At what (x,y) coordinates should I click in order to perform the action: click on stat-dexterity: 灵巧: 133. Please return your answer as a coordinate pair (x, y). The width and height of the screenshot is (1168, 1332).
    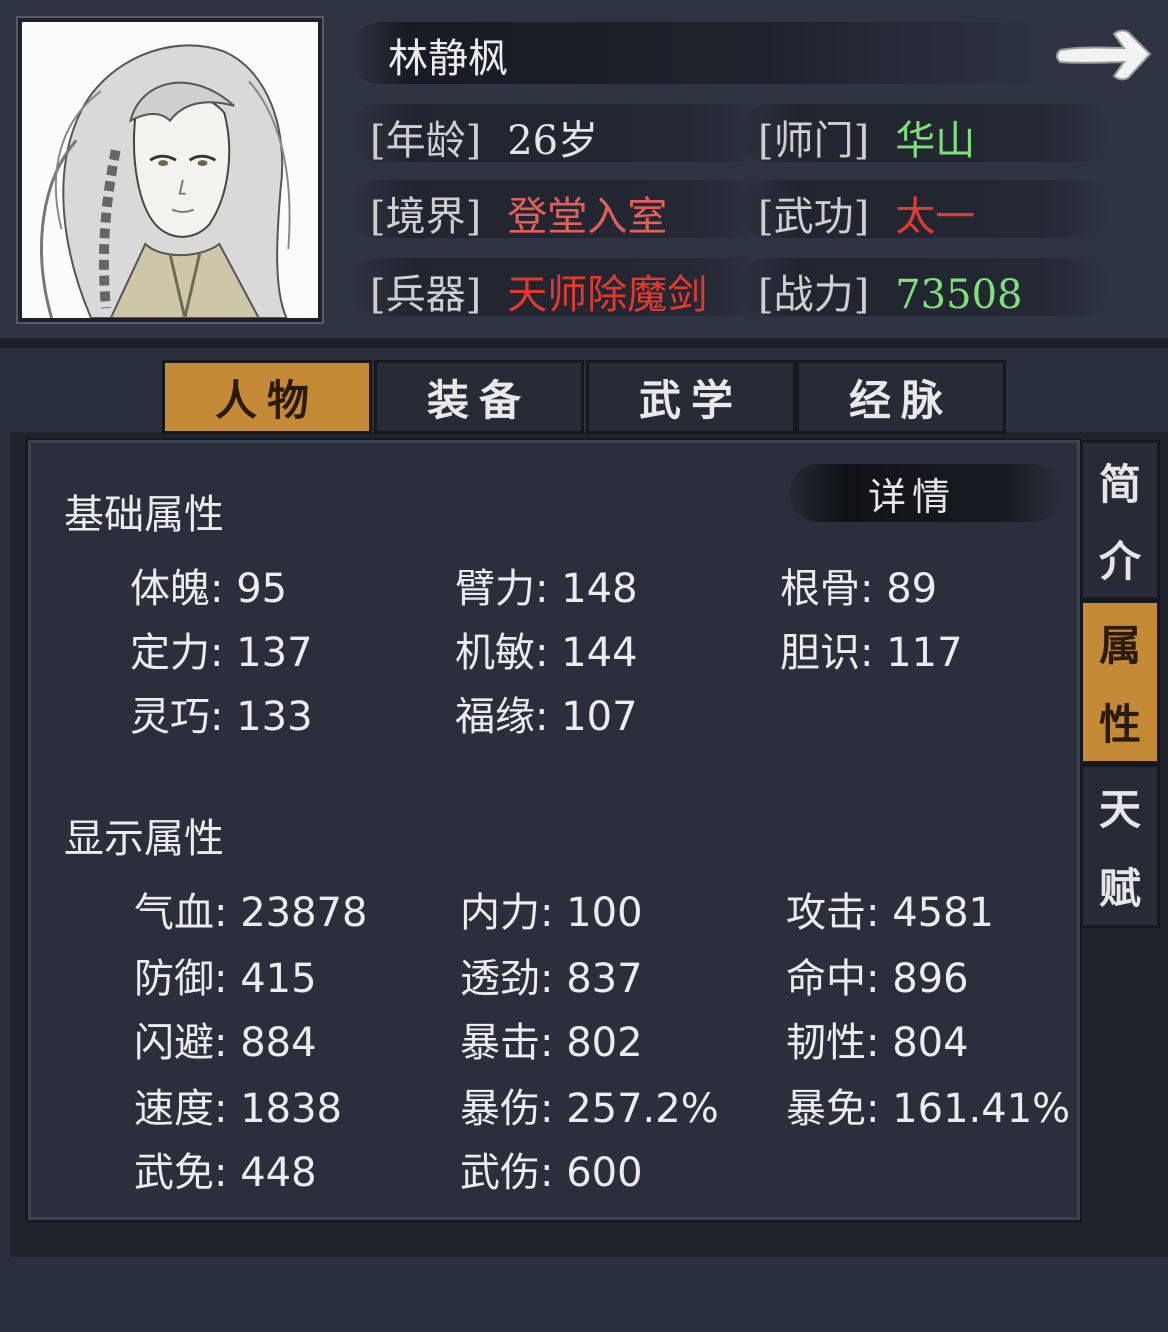
    Looking at the image, I should click on (221, 717).